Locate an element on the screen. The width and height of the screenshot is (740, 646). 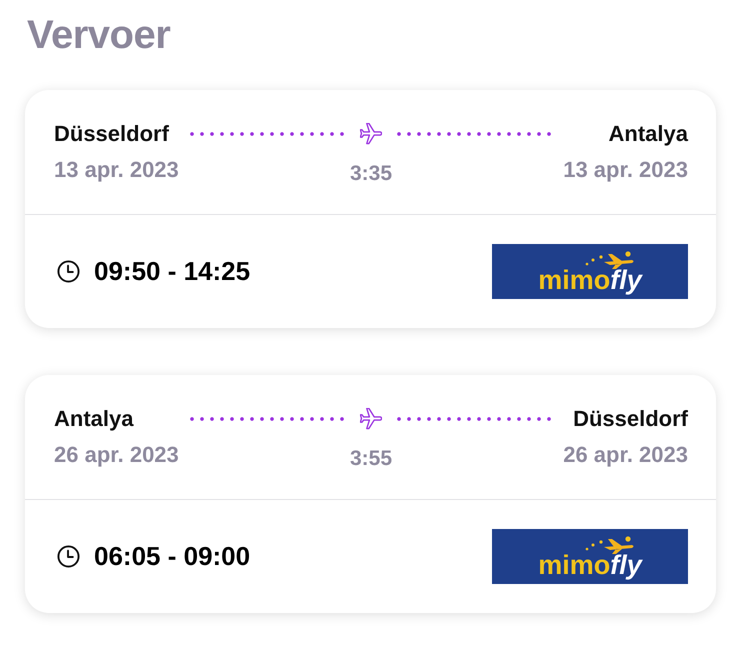
arrival-date: 13 apr. 2023 is located at coordinates (625, 170).